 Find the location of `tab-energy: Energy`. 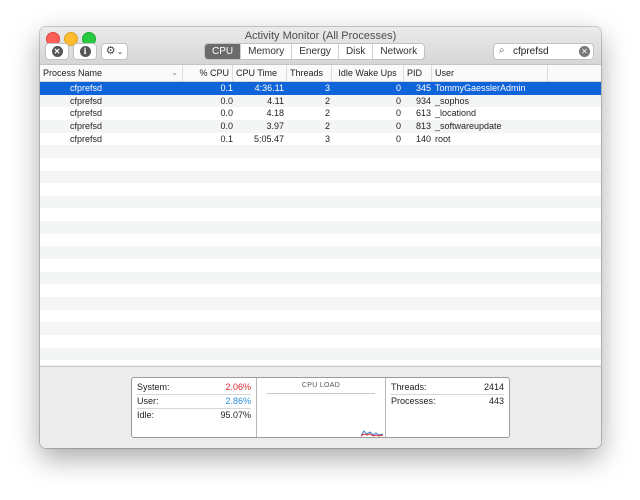

tab-energy: Energy is located at coordinates (315, 51).